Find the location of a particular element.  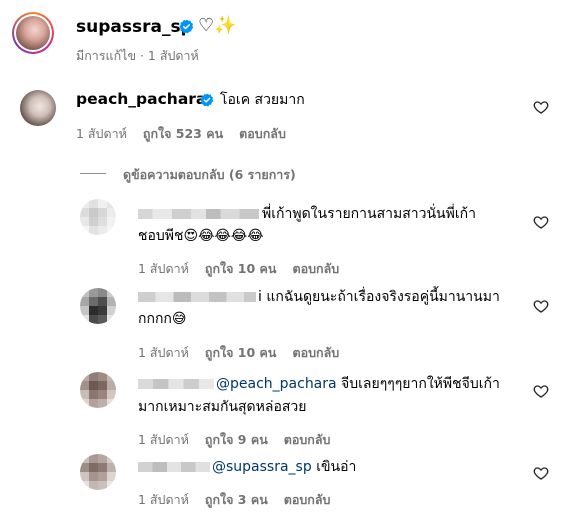

reply-text-line1: @supassra_sp เขินอ่า is located at coordinates (284, 467).